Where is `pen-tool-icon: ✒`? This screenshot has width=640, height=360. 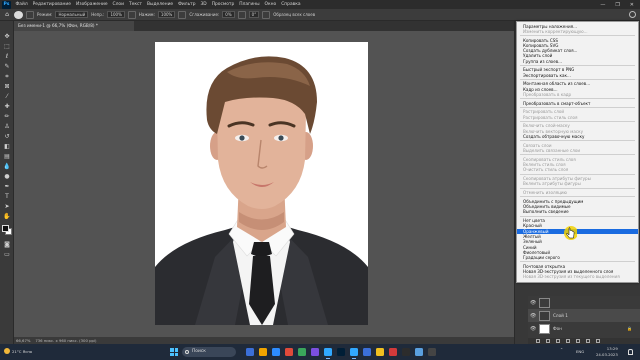
pen-tool-icon: ✒ is located at coordinates (7, 187).